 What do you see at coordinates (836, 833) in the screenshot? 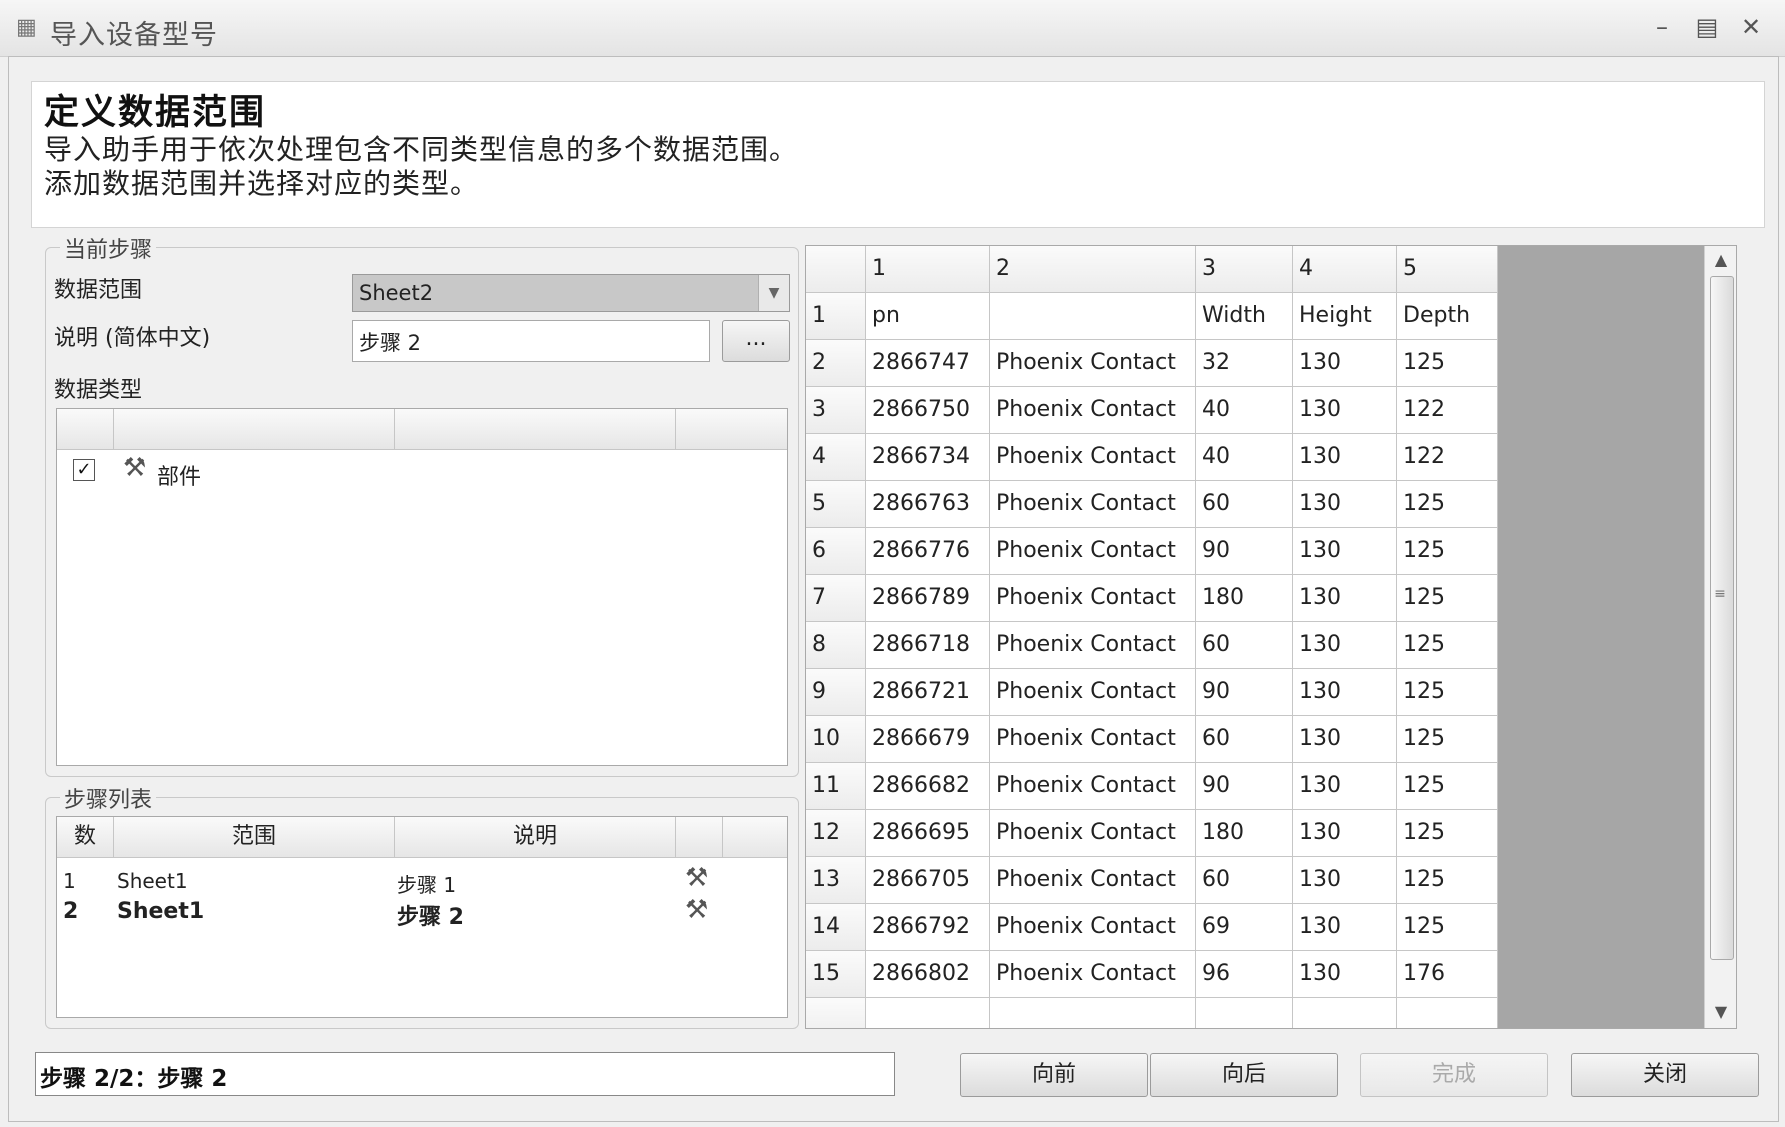
I see `grid-row-header: 12` at bounding box center [836, 833].